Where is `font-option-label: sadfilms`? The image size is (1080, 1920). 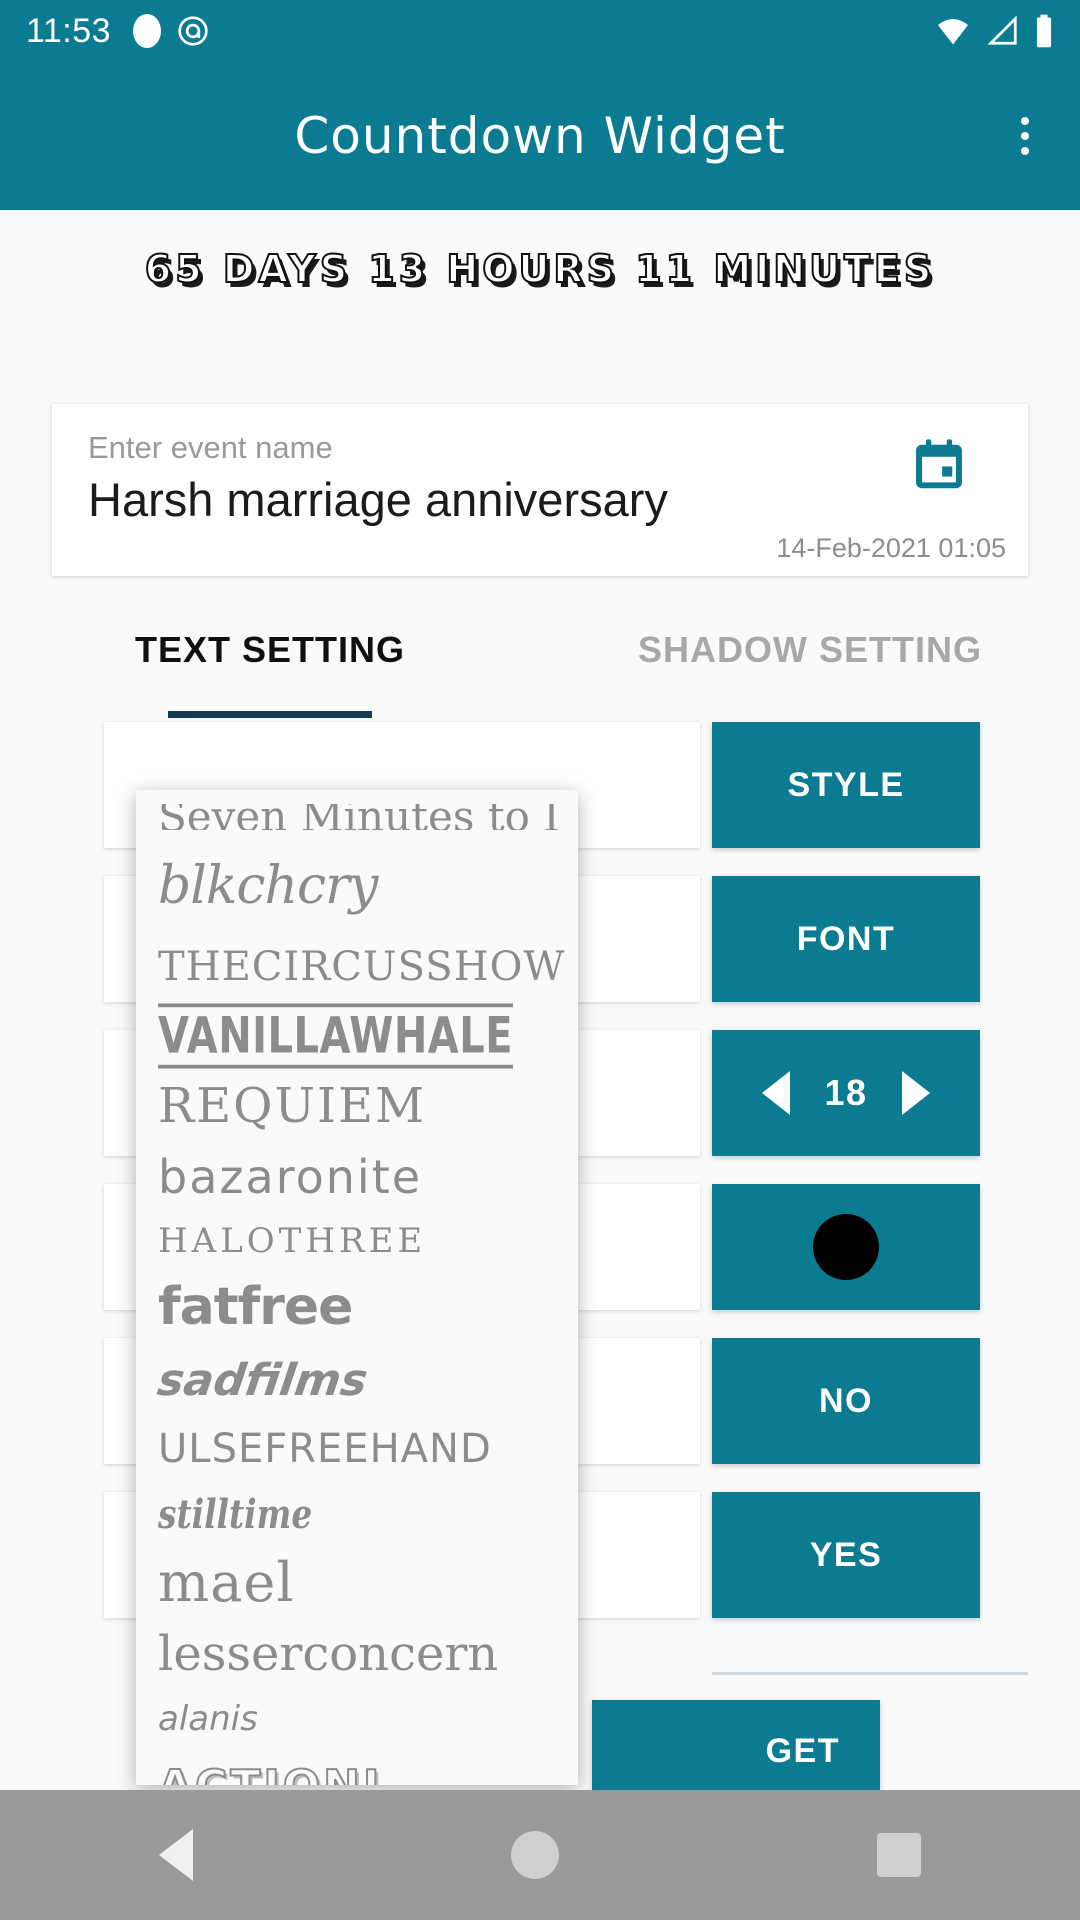
font-option-label: sadfilms is located at coordinates (262, 1380).